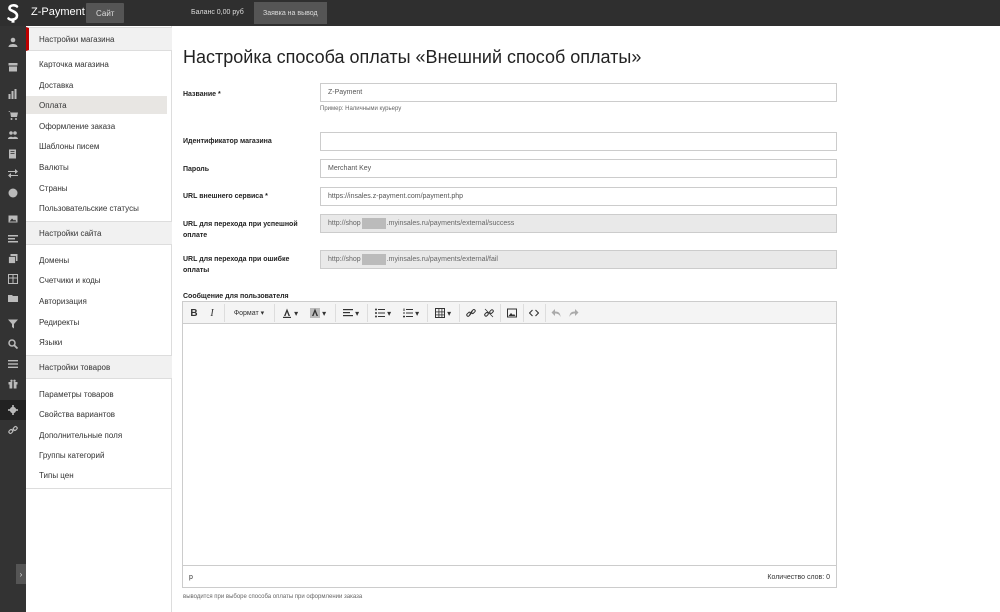 This screenshot has height=612, width=1000. What do you see at coordinates (99, 85) in the screenshot?
I see `sidebar-item-delivery: Доставка` at bounding box center [99, 85].